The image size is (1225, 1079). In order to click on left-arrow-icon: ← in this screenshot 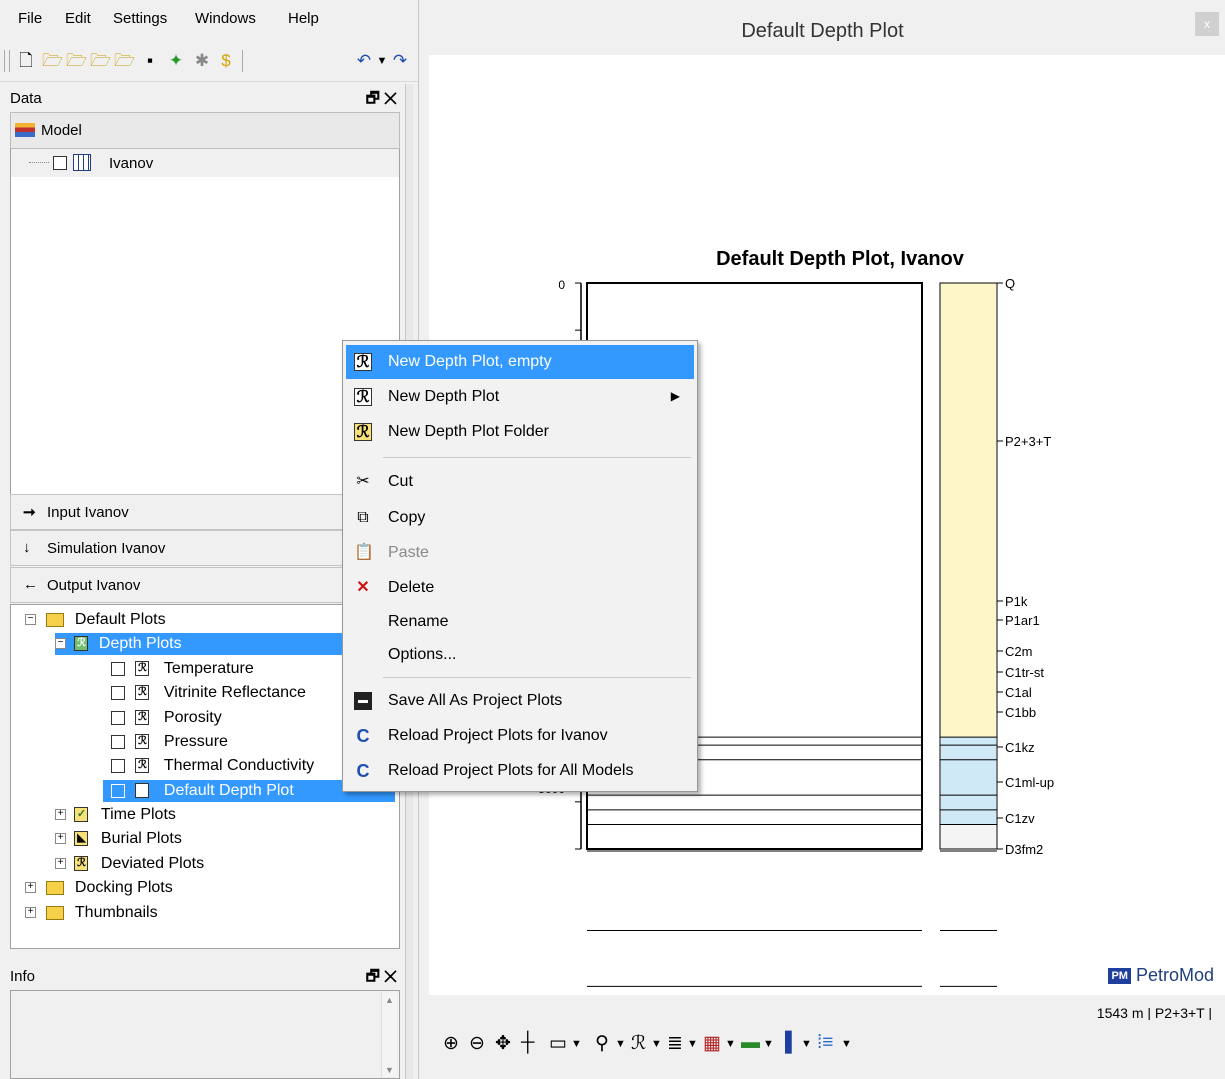, I will do `click(30, 584)`.